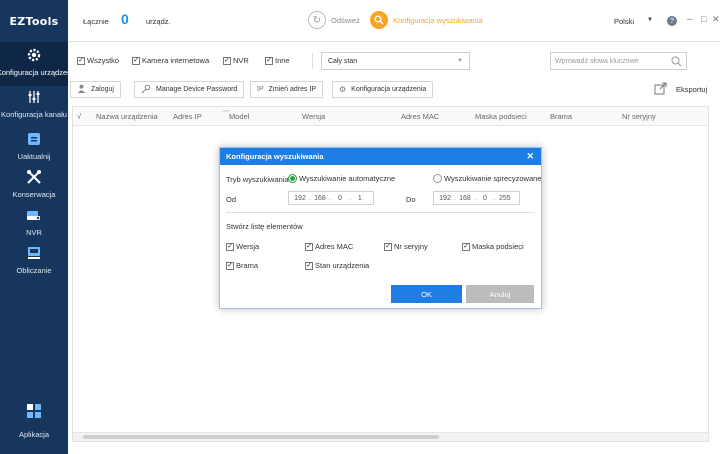 The width and height of the screenshot is (720, 454). Describe the element at coordinates (438, 20) in the screenshot. I see `search-config-label: Konfiguracja wyszukiwania` at that location.